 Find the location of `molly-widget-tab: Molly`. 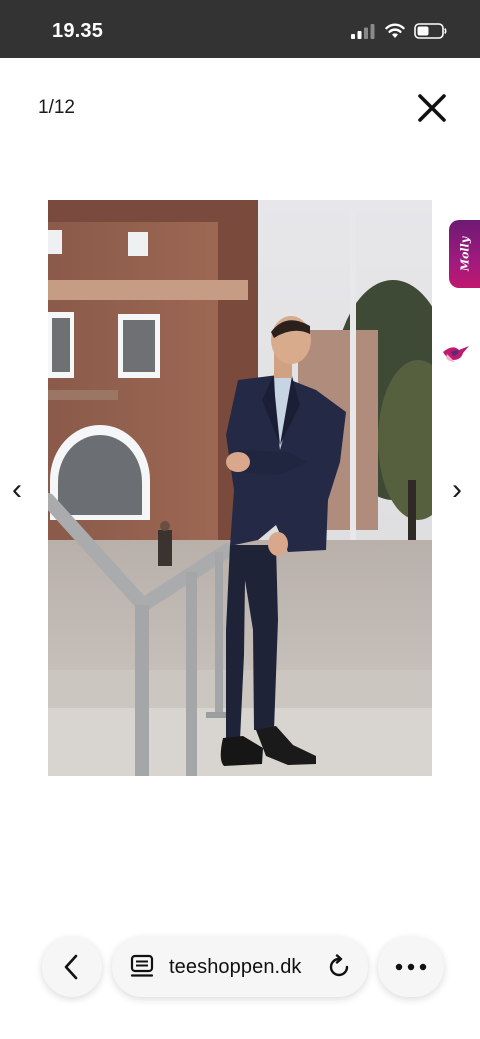

molly-widget-tab: Molly is located at coordinates (464, 254).